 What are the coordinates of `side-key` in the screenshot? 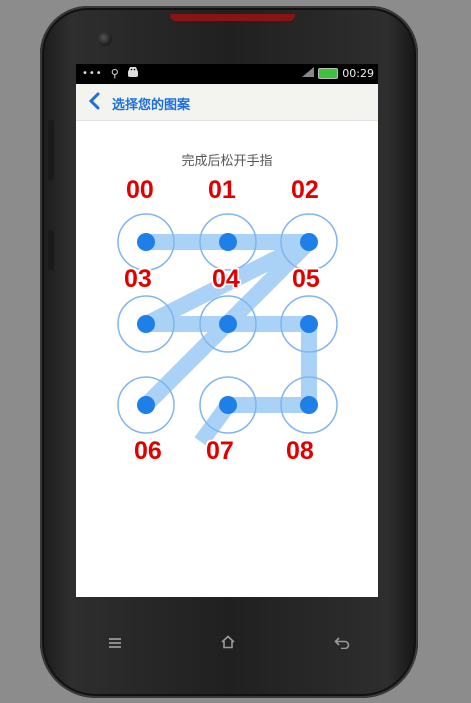 It's located at (51, 250).